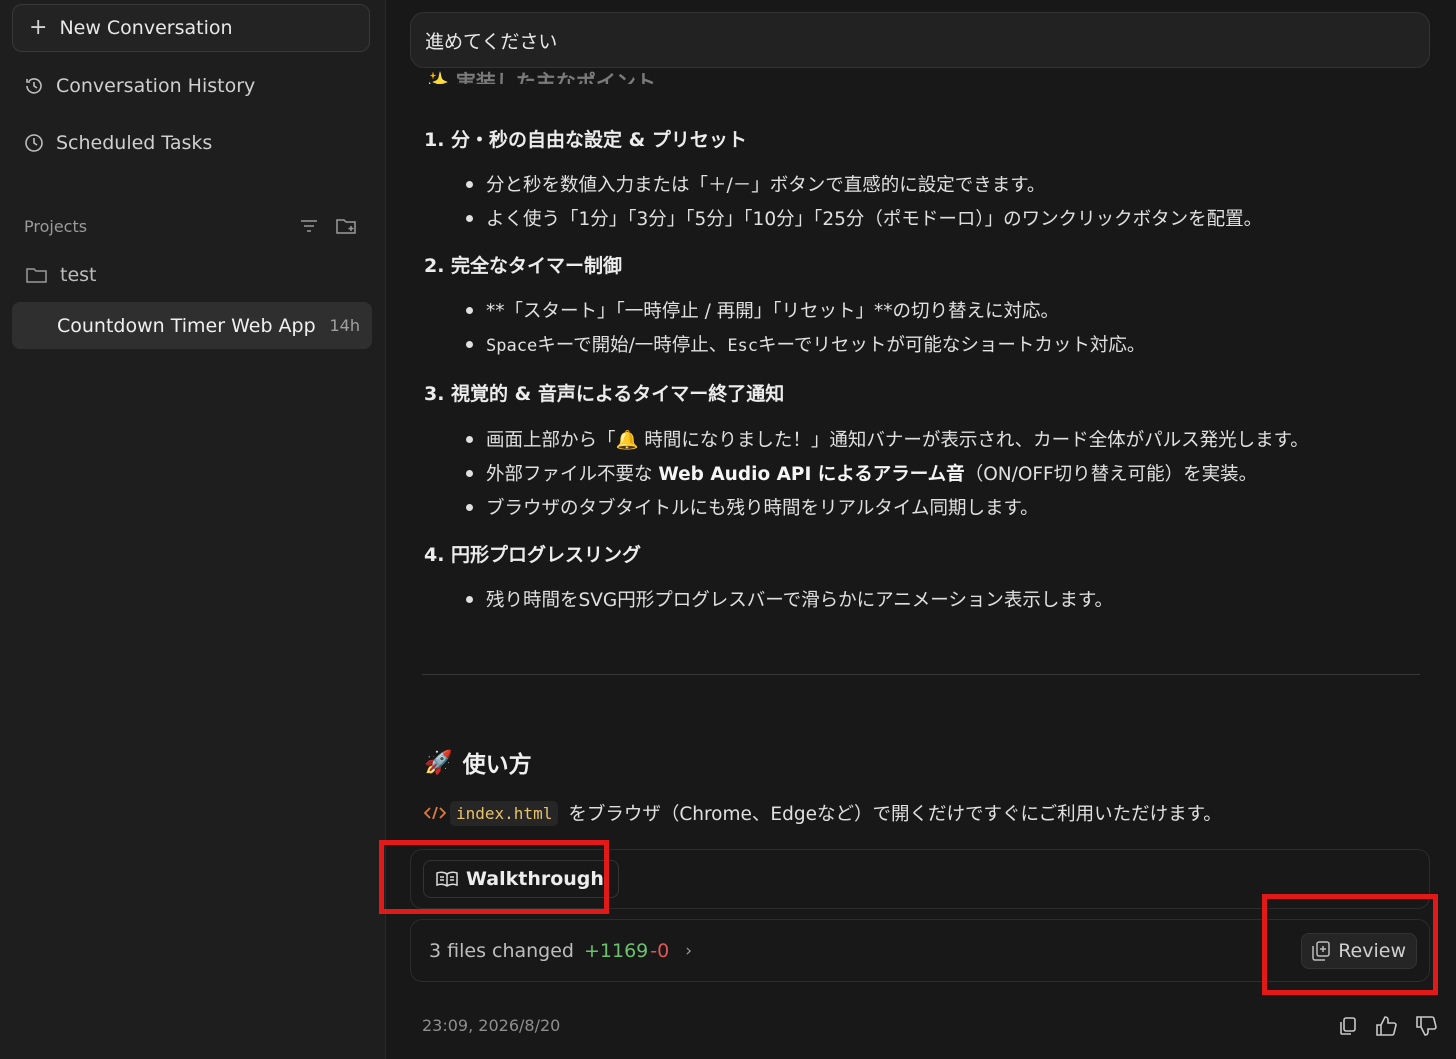  I want to click on list-item: **「スタート」「一時停止 / 再開」「リセット」**の切り替えに対応。, so click(762, 310).